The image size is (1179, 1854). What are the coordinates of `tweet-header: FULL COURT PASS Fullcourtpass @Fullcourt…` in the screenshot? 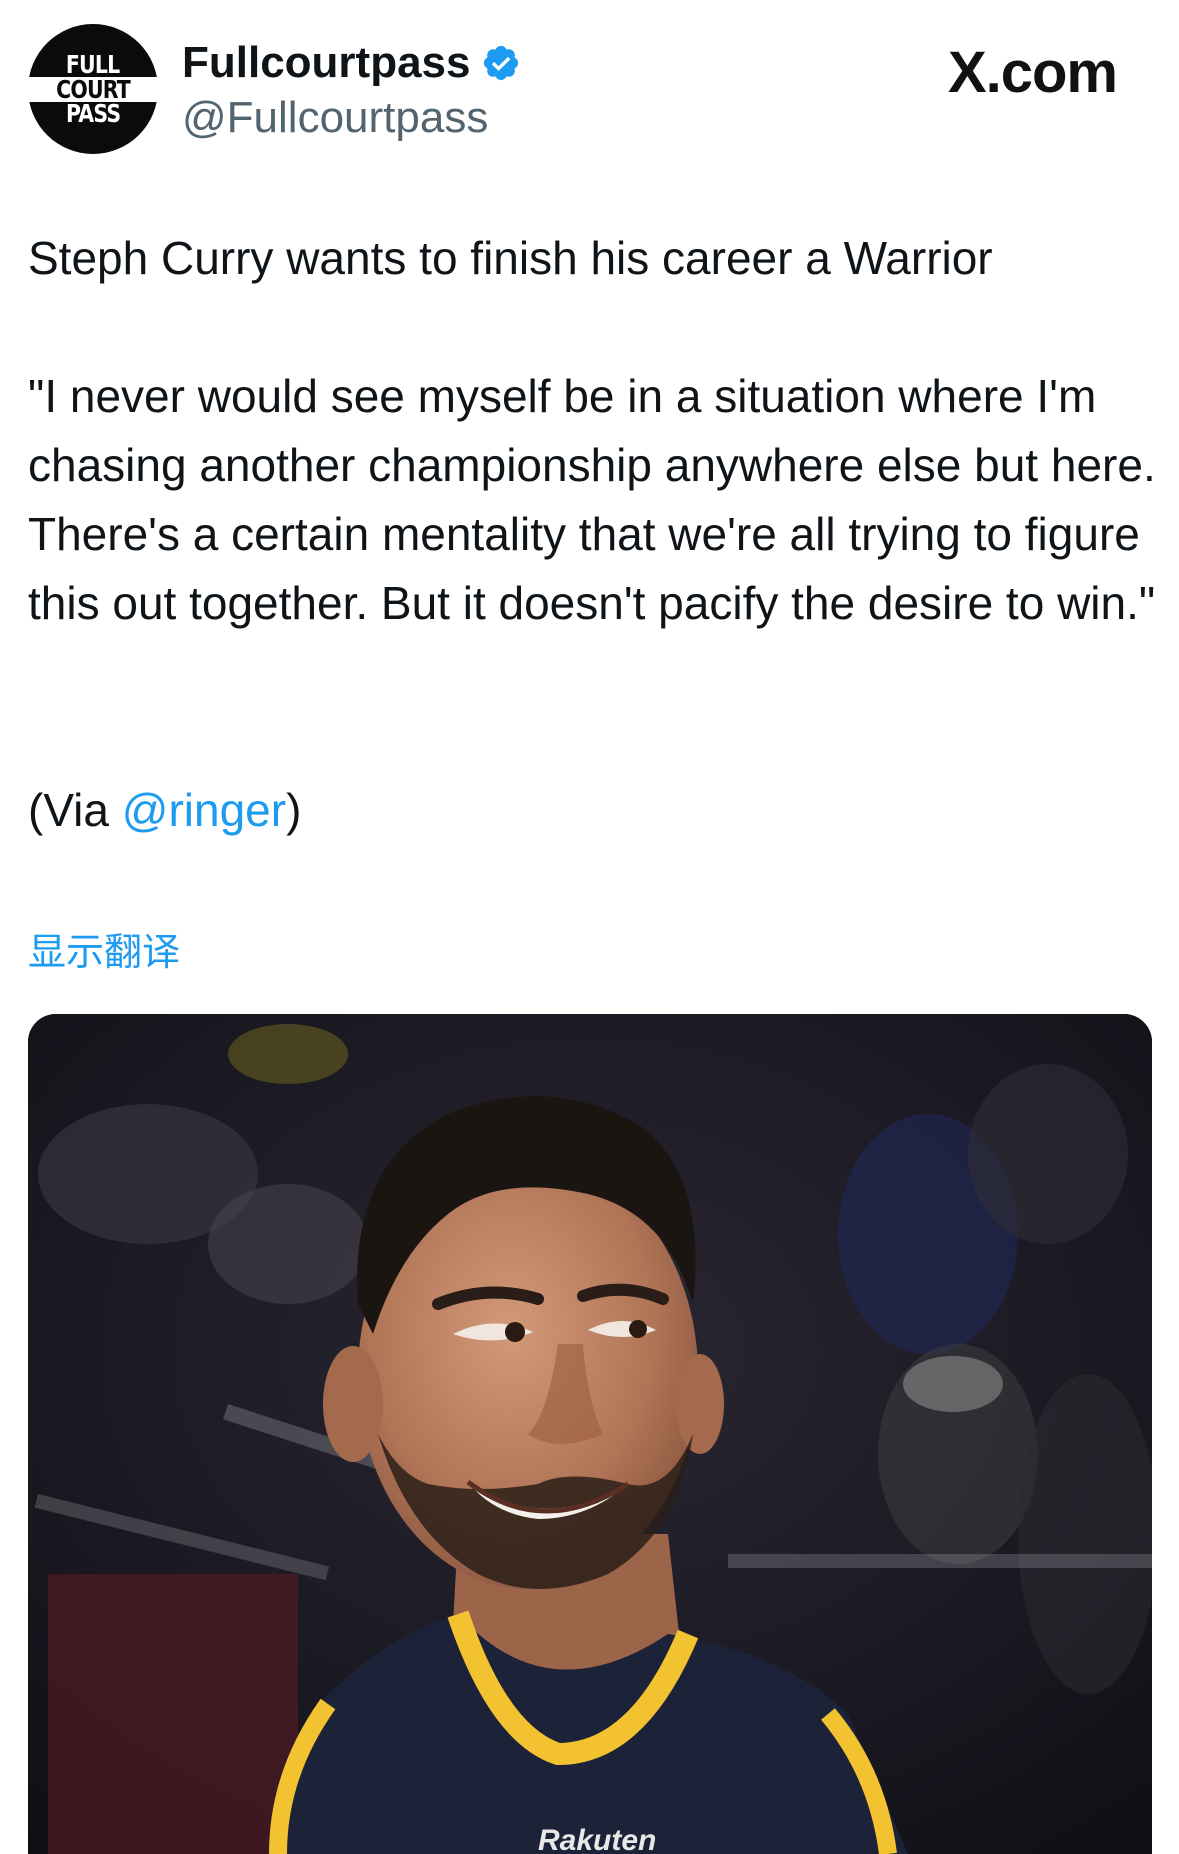 It's located at (589, 85).